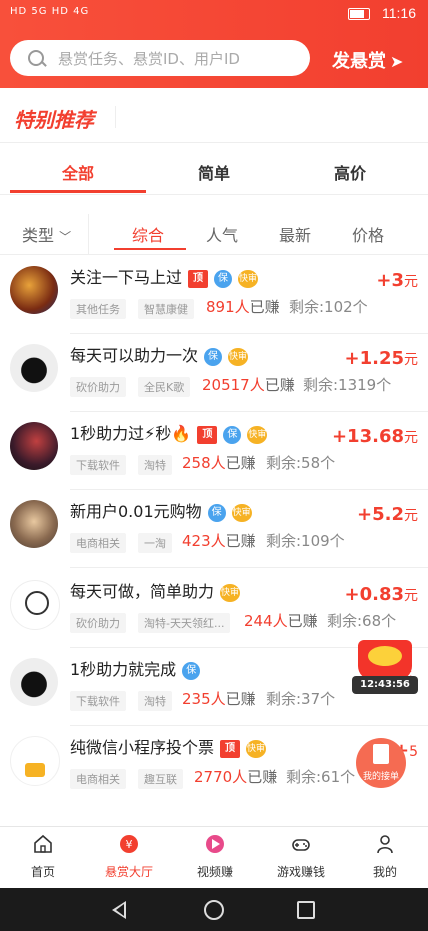 Image resolution: width=428 pixels, height=931 pixels. What do you see at coordinates (385, 858) in the screenshot?
I see `nav-mine: 我的` at bounding box center [385, 858].